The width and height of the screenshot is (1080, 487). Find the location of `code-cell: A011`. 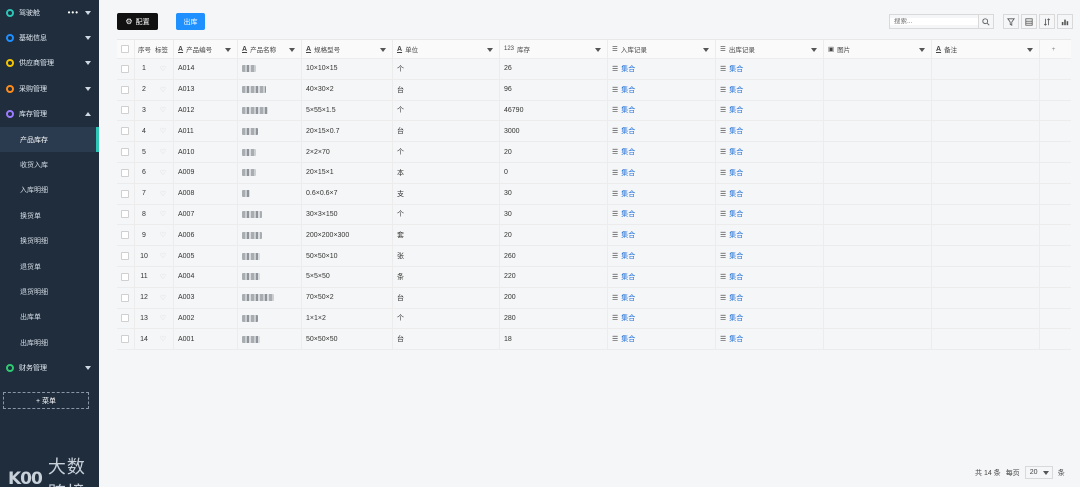

code-cell: A011 is located at coordinates (206, 131).